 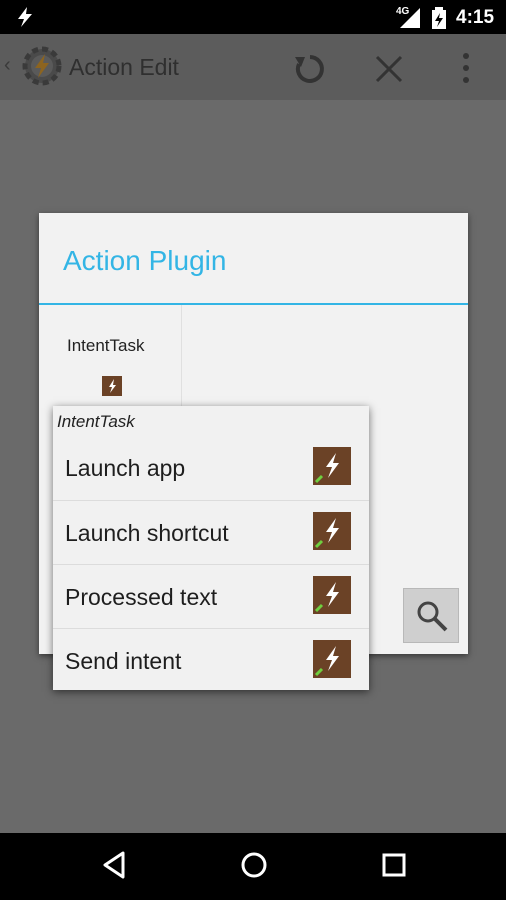 What do you see at coordinates (253, 67) in the screenshot?
I see `action-bar: ‹ Action Edit` at bounding box center [253, 67].